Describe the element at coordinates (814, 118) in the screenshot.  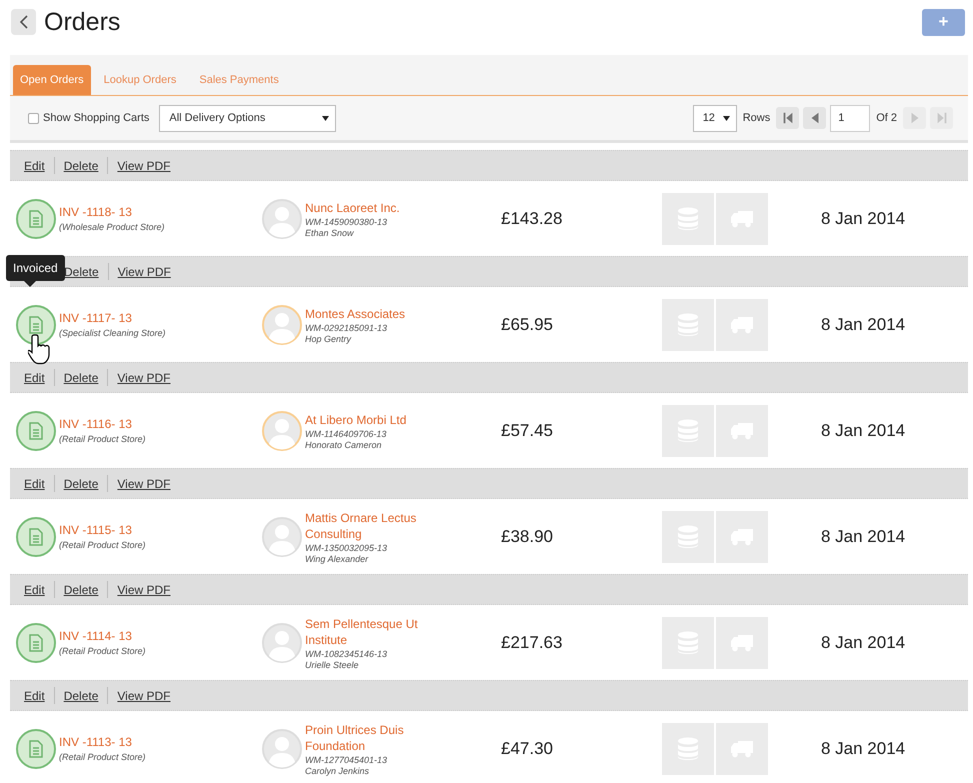
I see `prev-page-button` at that location.